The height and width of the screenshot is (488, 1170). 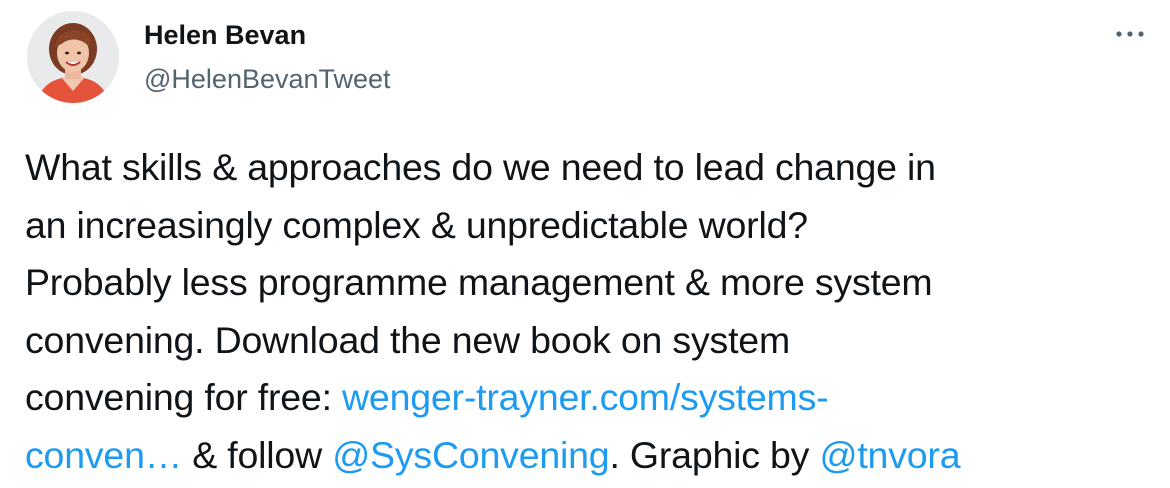 I want to click on tweet-line-6-text-2: . Graphic by, so click(x=714, y=454).